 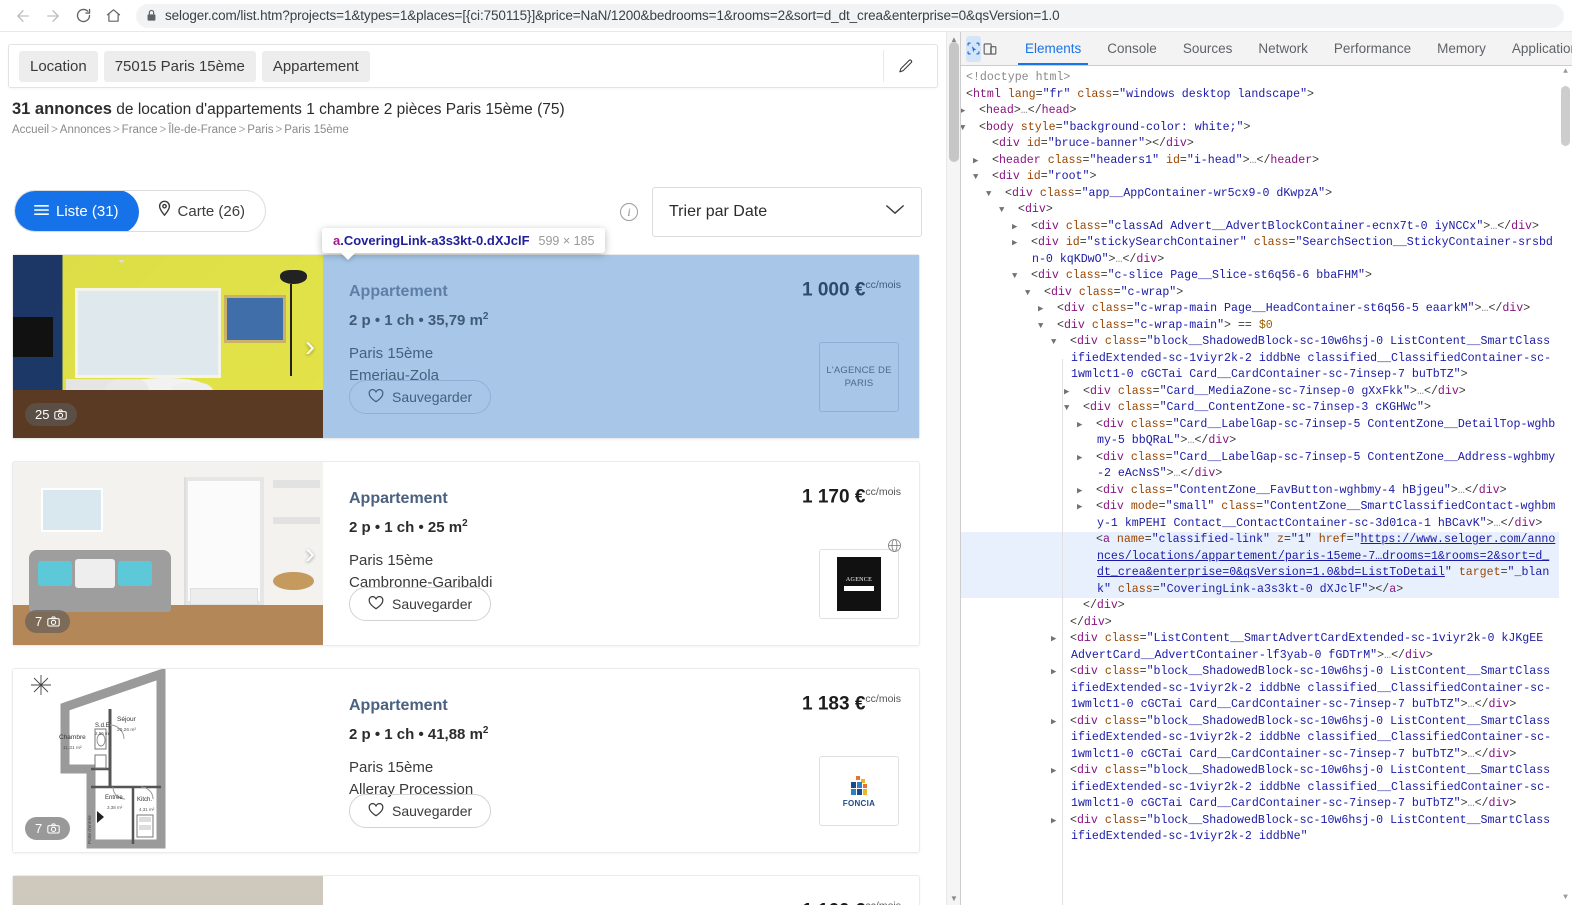 What do you see at coordinates (1266, 78) in the screenshot?
I see `dom-tree-line: <!doctype html>` at bounding box center [1266, 78].